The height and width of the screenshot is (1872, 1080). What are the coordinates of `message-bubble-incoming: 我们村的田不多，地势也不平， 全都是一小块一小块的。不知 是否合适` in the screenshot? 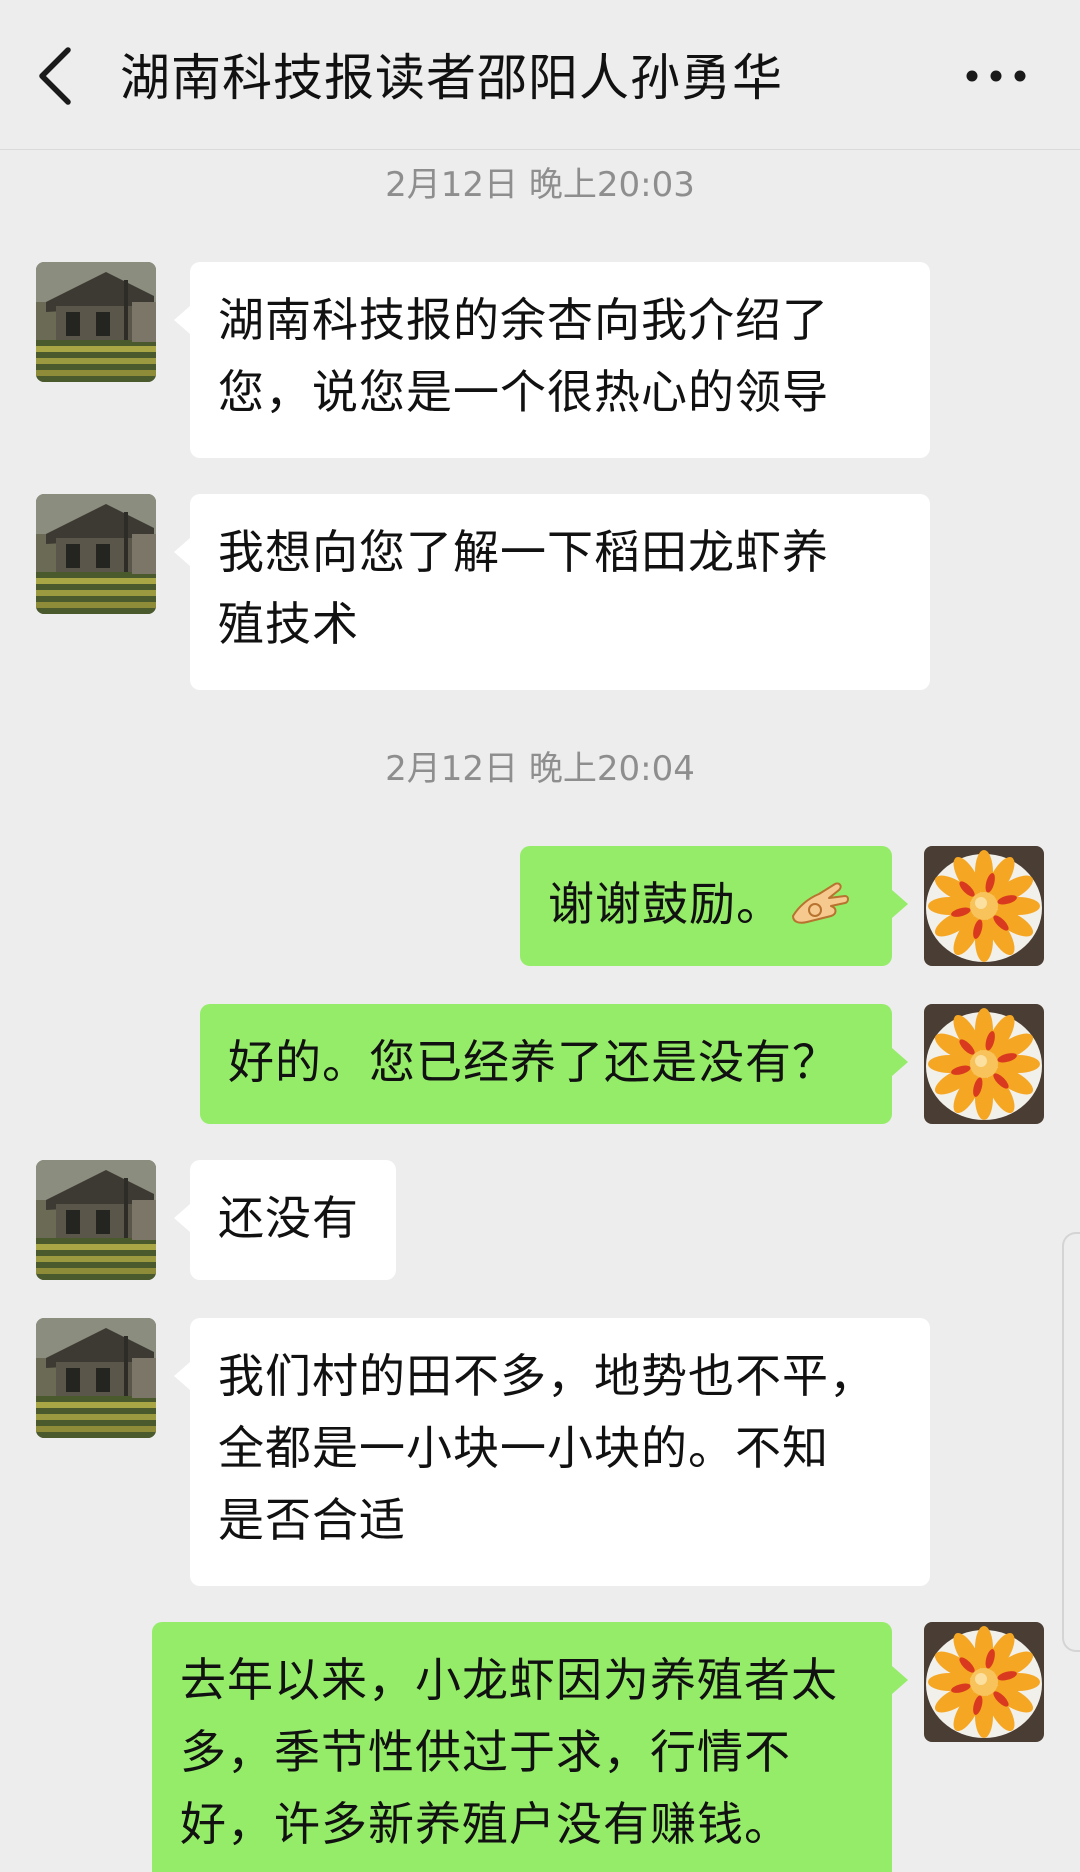 It's located at (552, 1452).